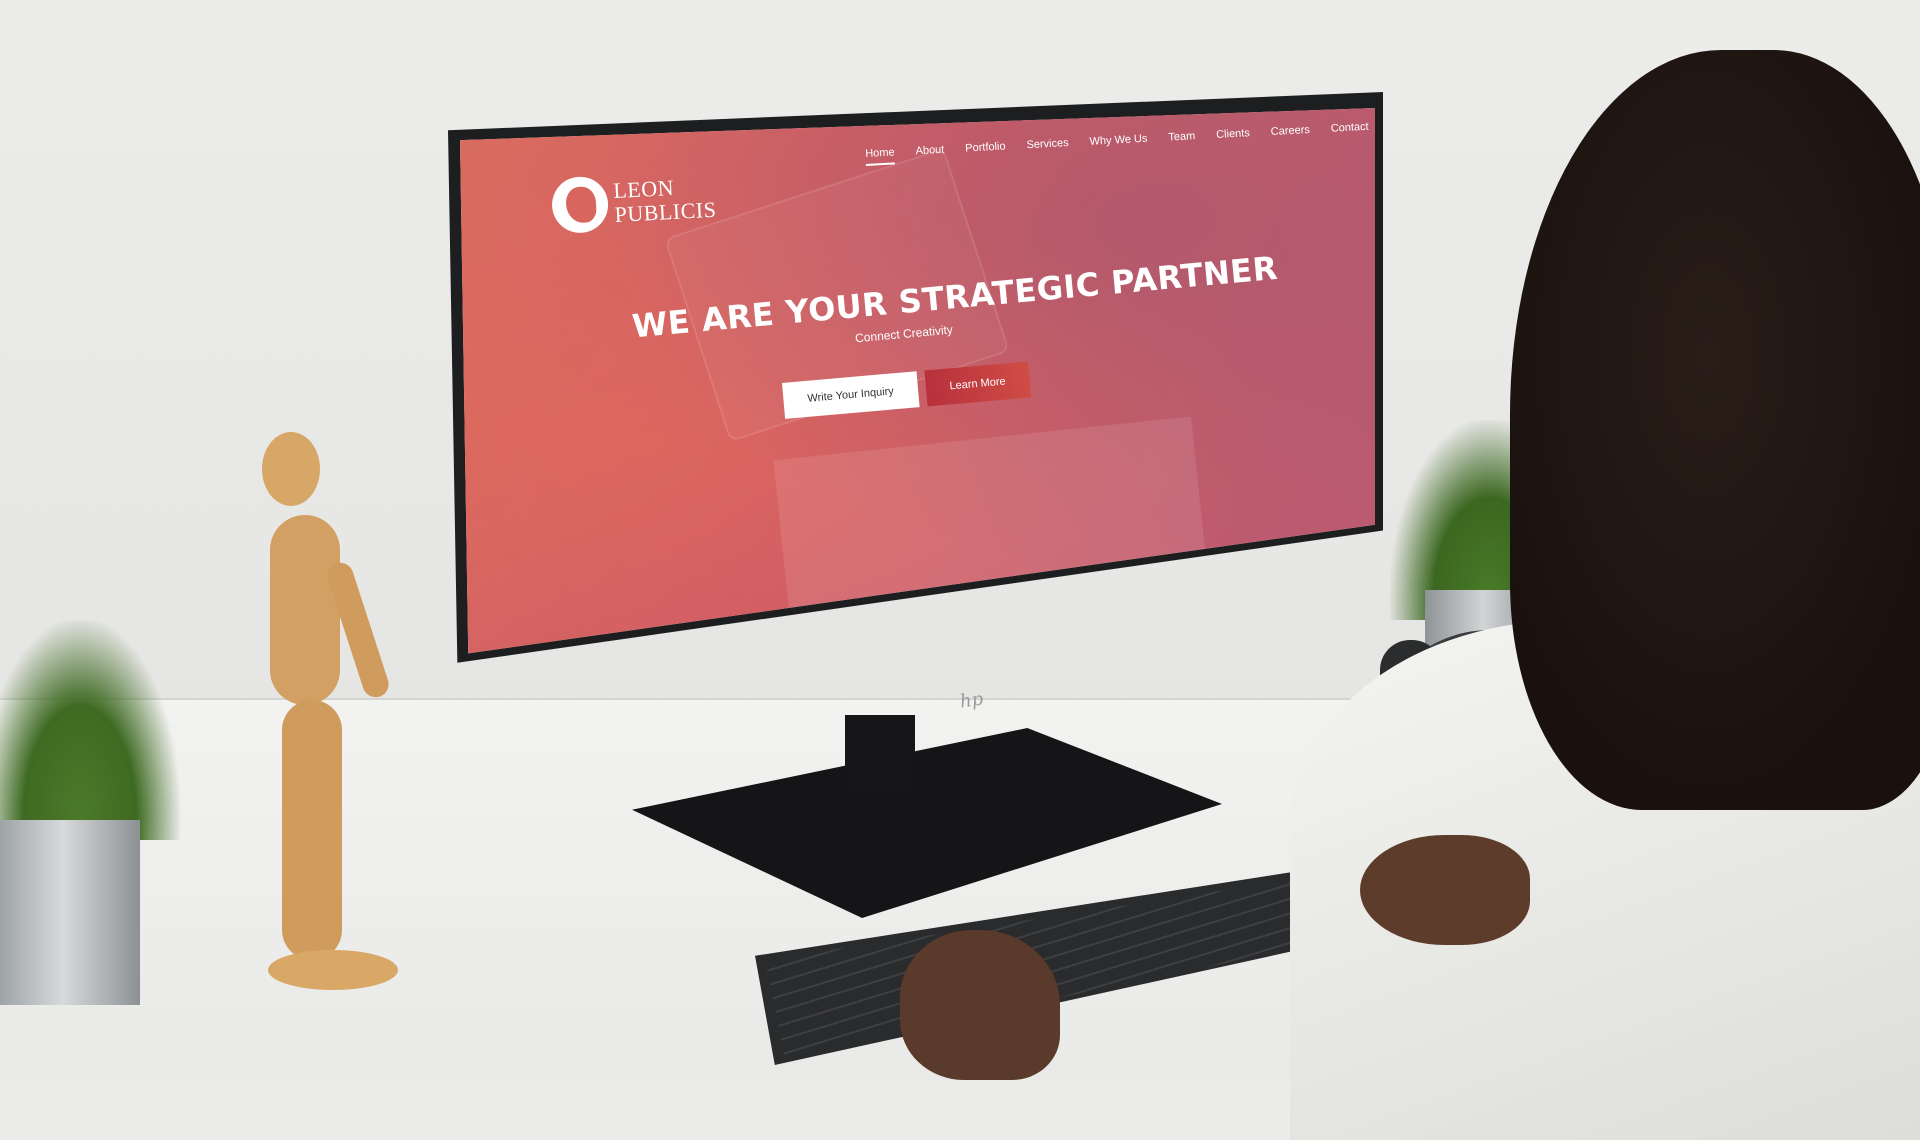  I want to click on left-plant-icon, so click(90, 730).